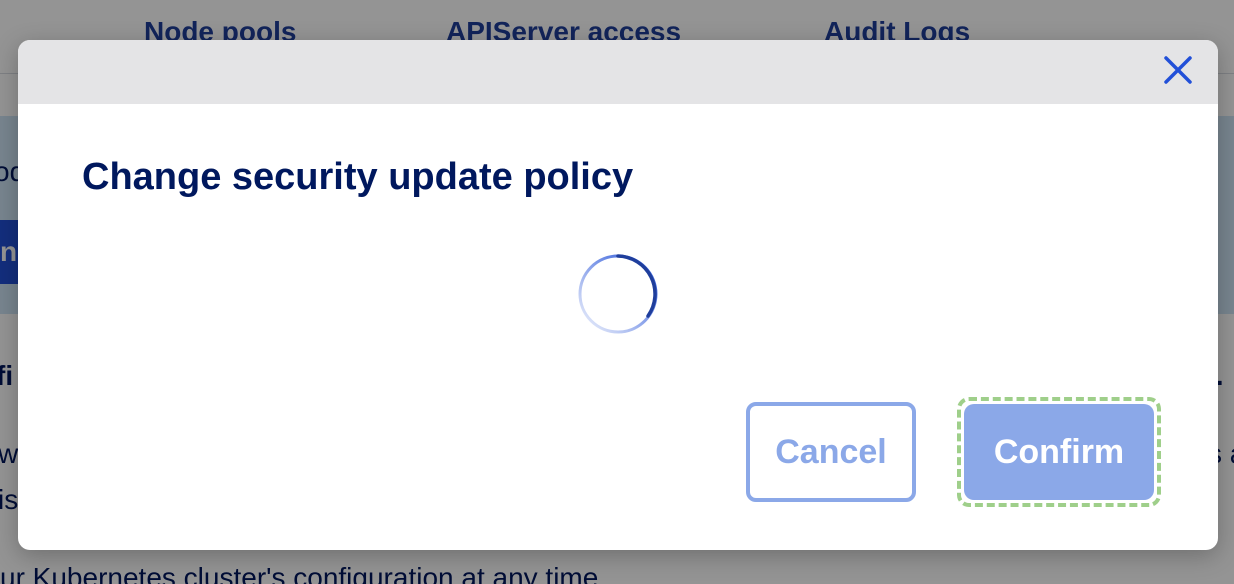 This screenshot has height=584, width=1234. What do you see at coordinates (1059, 452) in the screenshot?
I see `confirm-button: Confirm` at bounding box center [1059, 452].